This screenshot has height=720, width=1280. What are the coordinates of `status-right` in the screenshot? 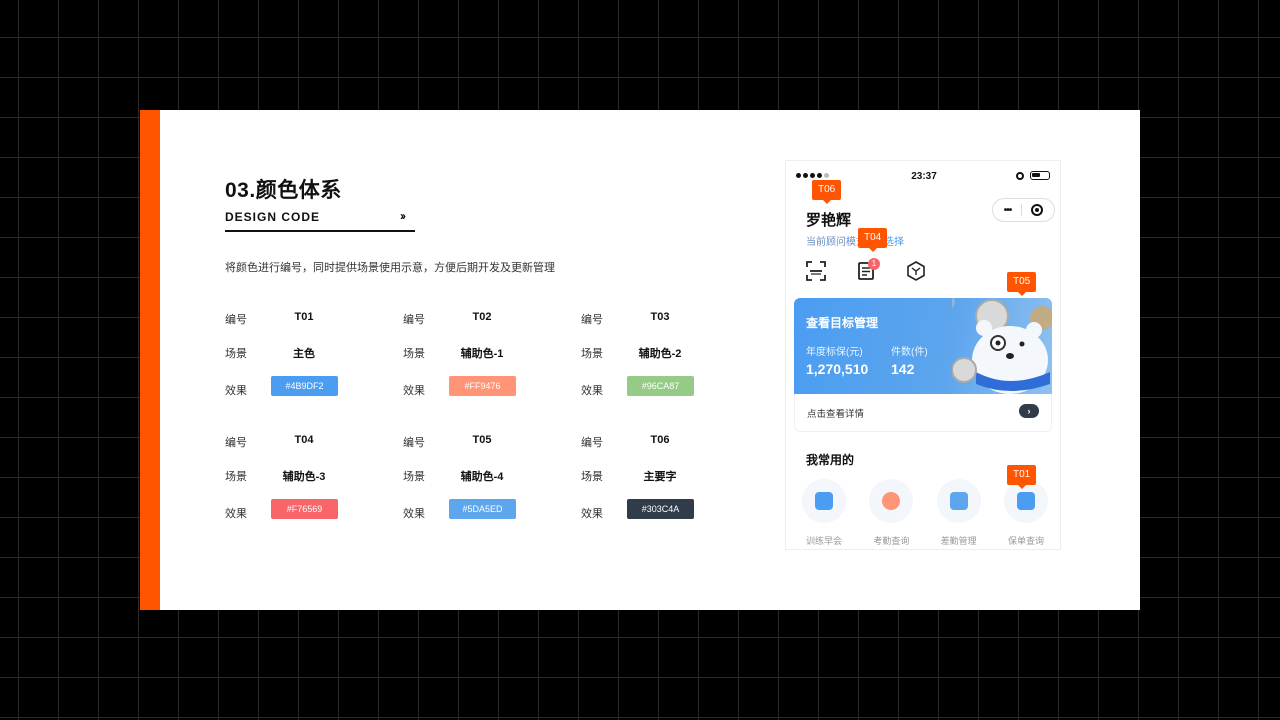 It's located at (1033, 175).